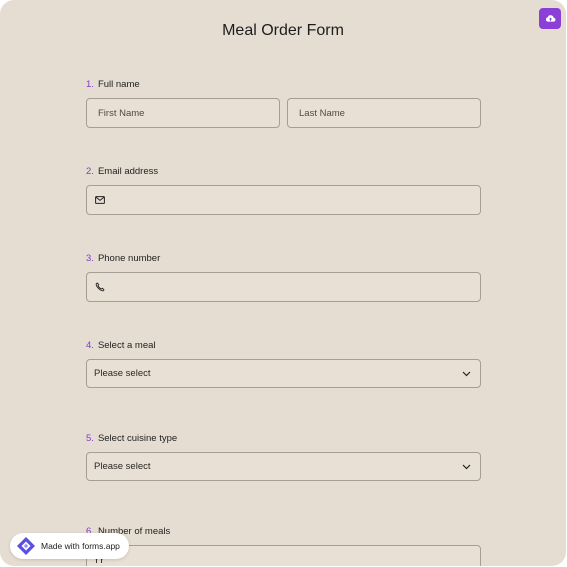 The image size is (567, 567). I want to click on last-name-placeholder: Last Name, so click(322, 113).